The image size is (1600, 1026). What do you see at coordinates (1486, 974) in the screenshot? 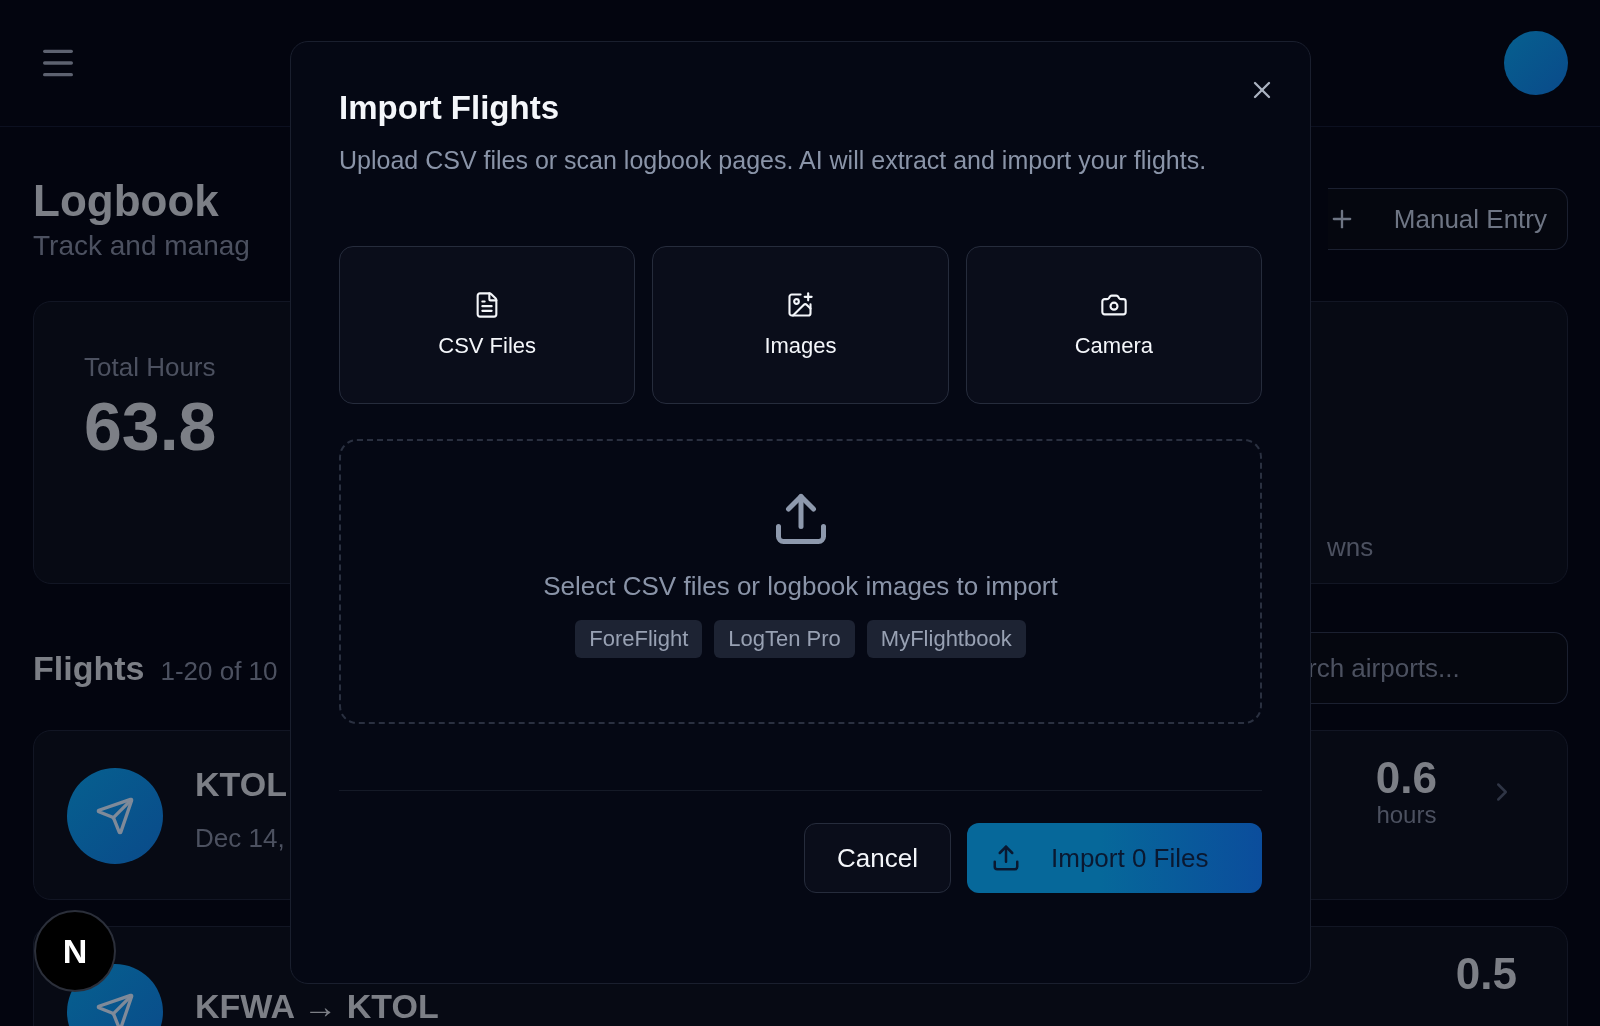
I see `flight-hours: 0.5` at bounding box center [1486, 974].